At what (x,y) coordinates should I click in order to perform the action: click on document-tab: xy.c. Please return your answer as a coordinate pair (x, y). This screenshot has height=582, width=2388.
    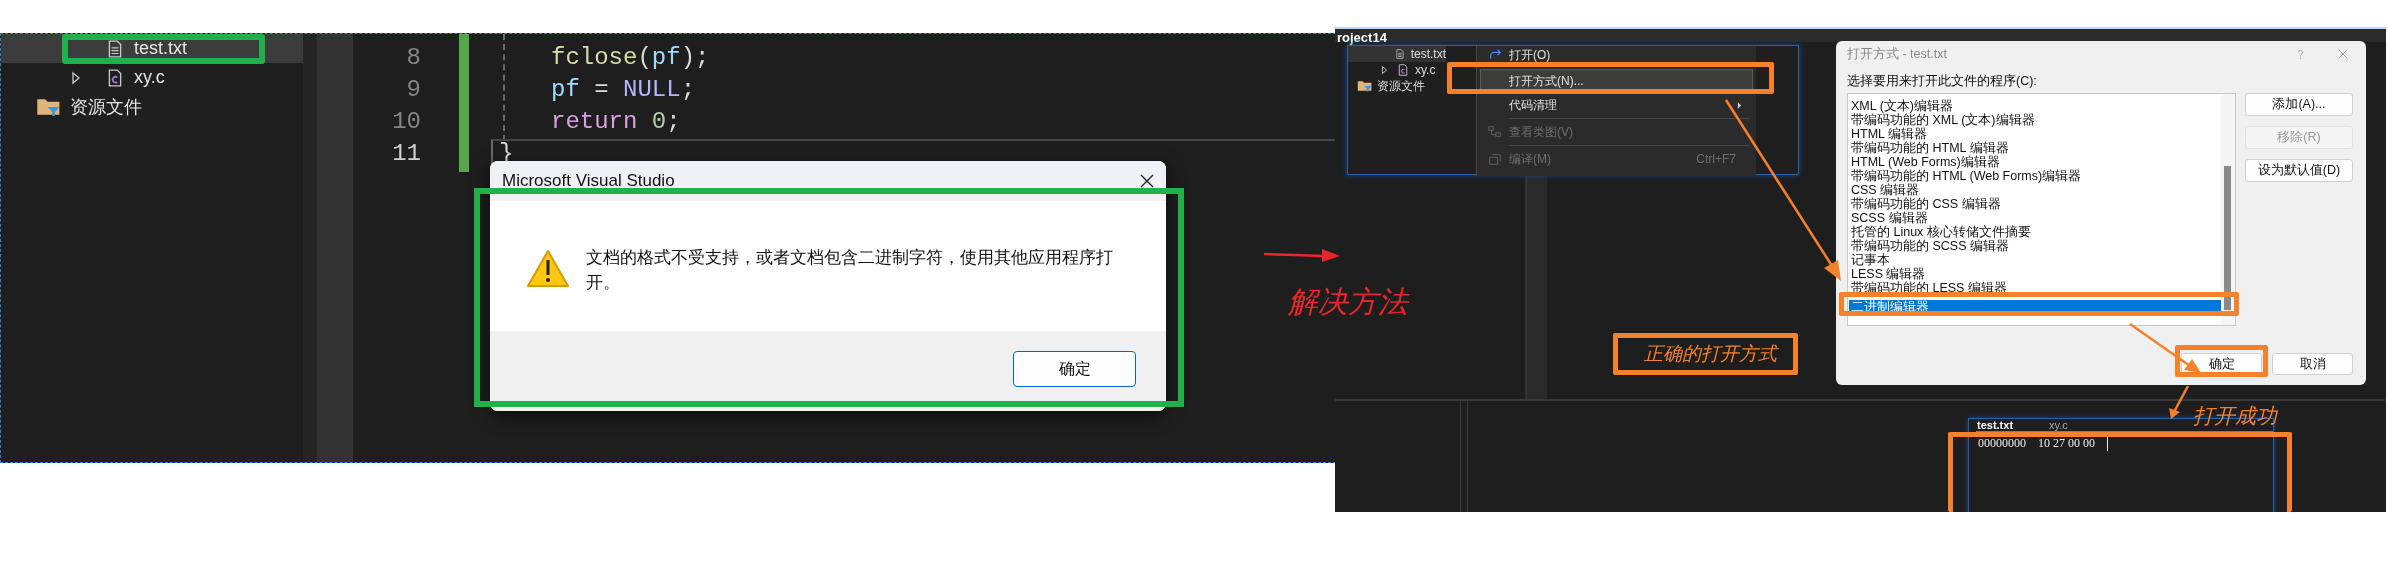
    Looking at the image, I should click on (2058, 425).